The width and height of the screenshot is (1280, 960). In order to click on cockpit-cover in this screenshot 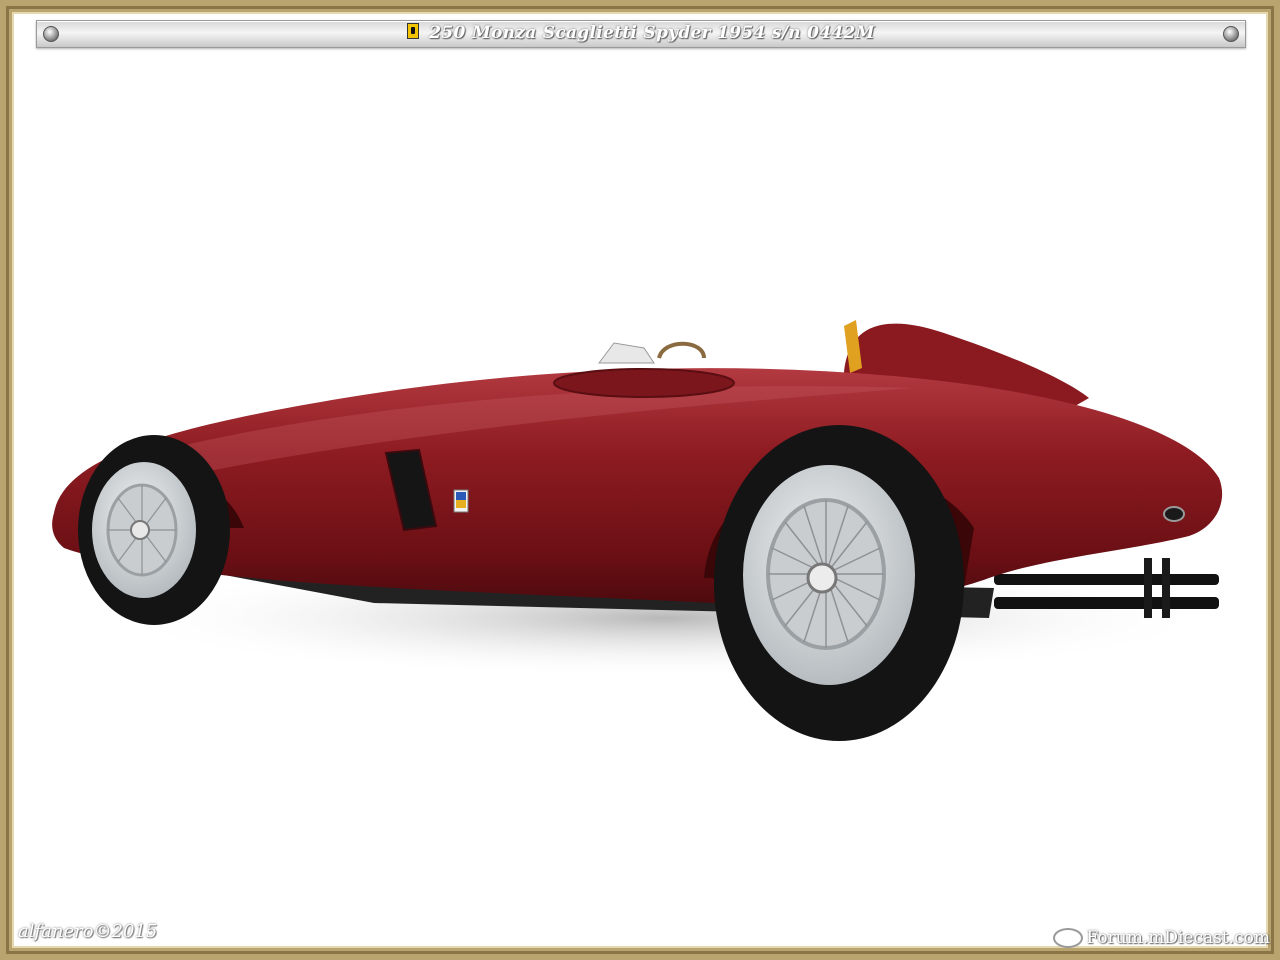, I will do `click(644, 383)`.